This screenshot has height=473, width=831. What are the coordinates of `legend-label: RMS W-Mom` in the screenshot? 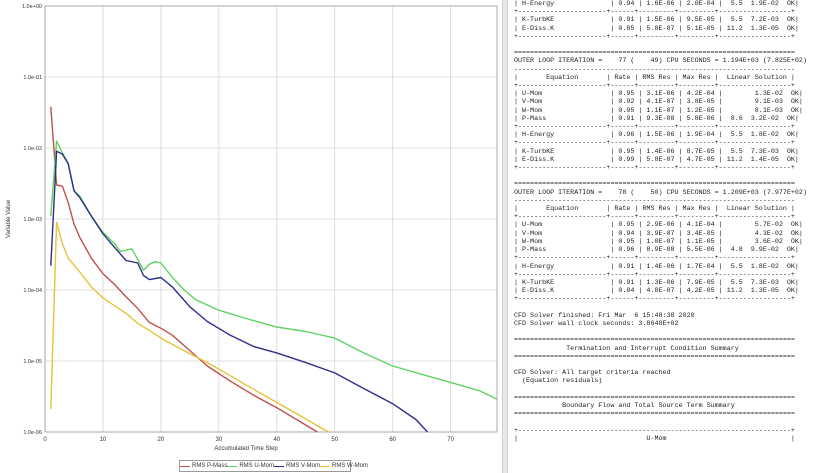 It's located at (350, 466).